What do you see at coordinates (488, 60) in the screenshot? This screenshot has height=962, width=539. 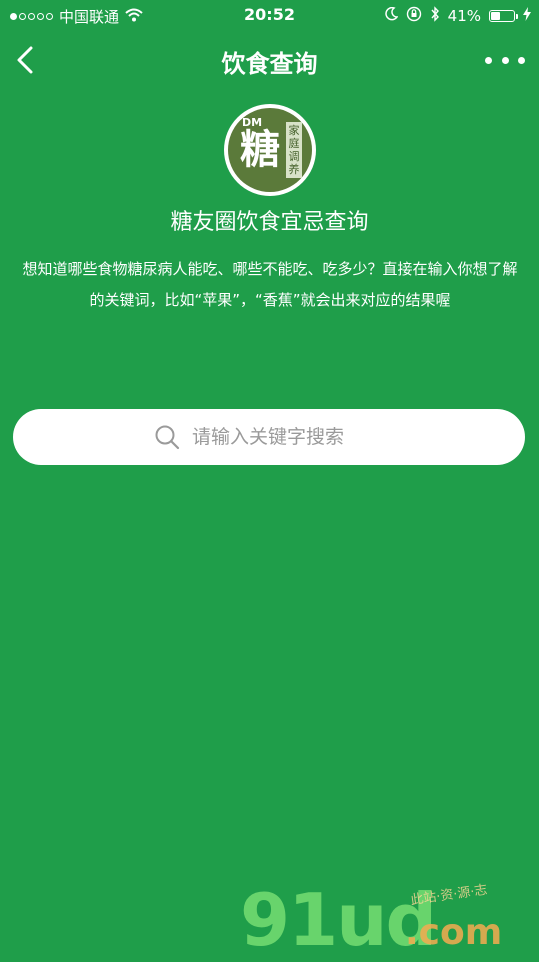 I see `more-dots-icon` at bounding box center [488, 60].